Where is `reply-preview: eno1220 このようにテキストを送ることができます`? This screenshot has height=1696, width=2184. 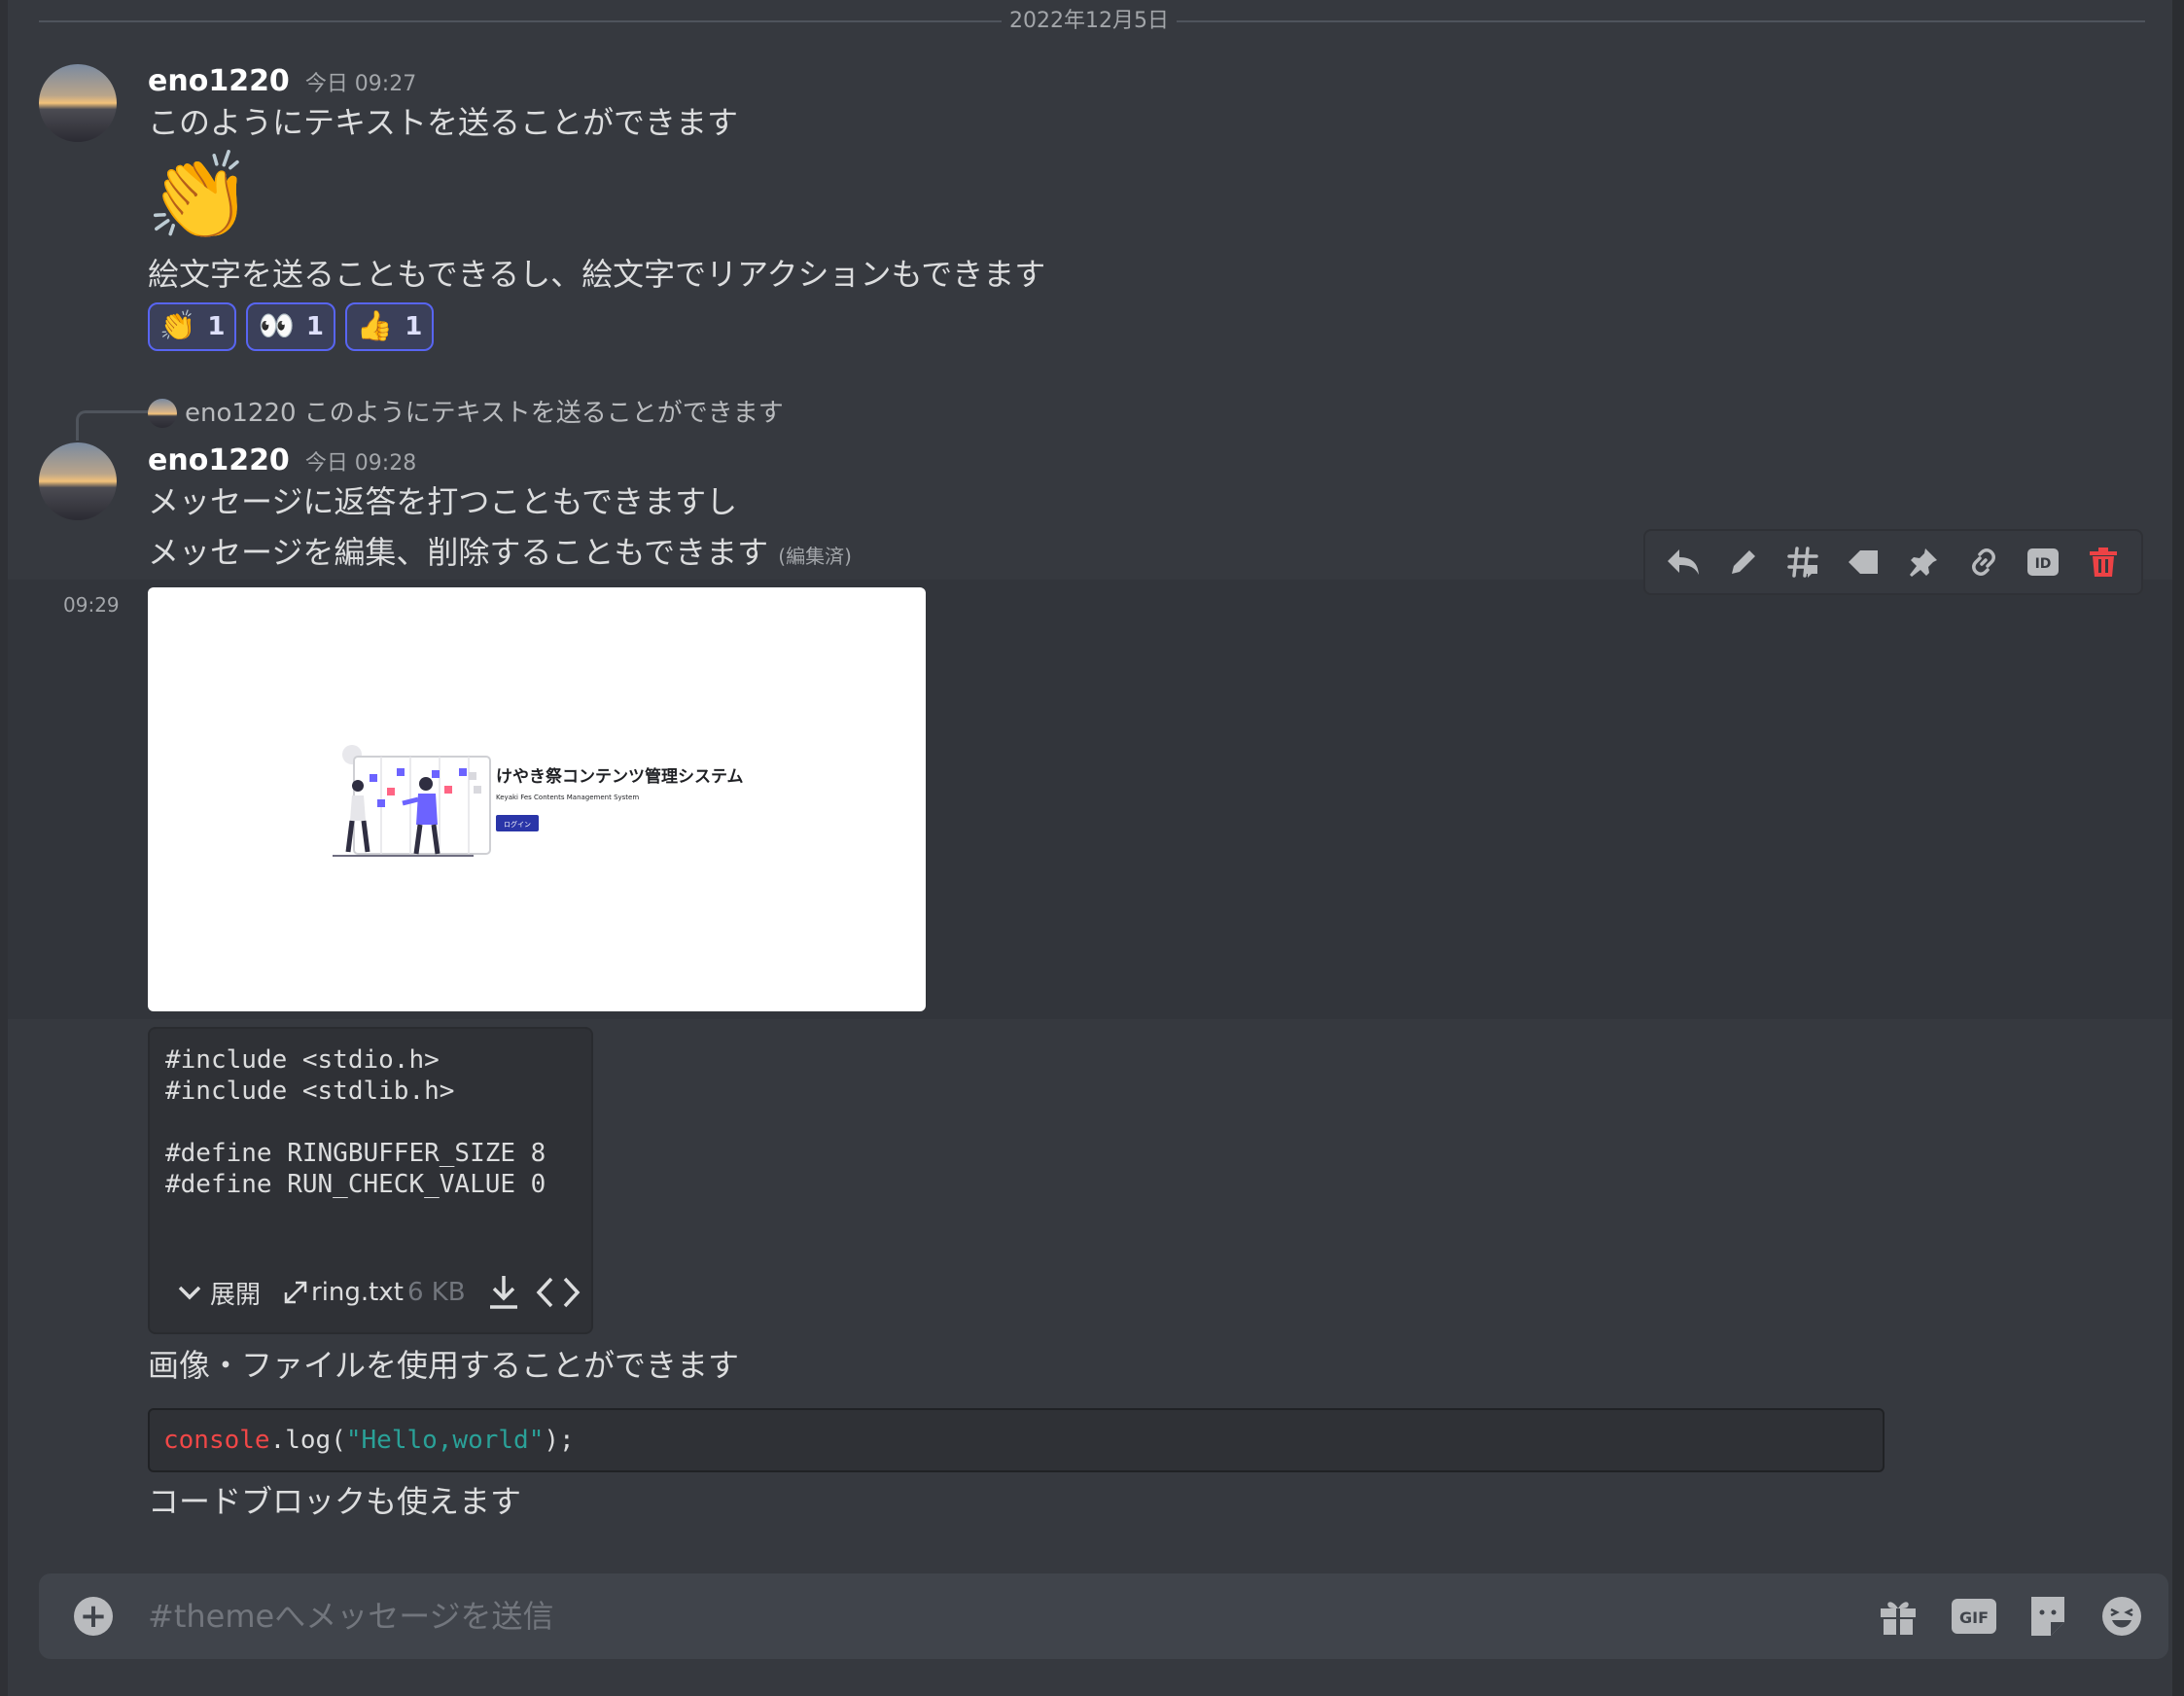 reply-preview: eno1220 このようにテキストを送ることができます is located at coordinates (466, 414).